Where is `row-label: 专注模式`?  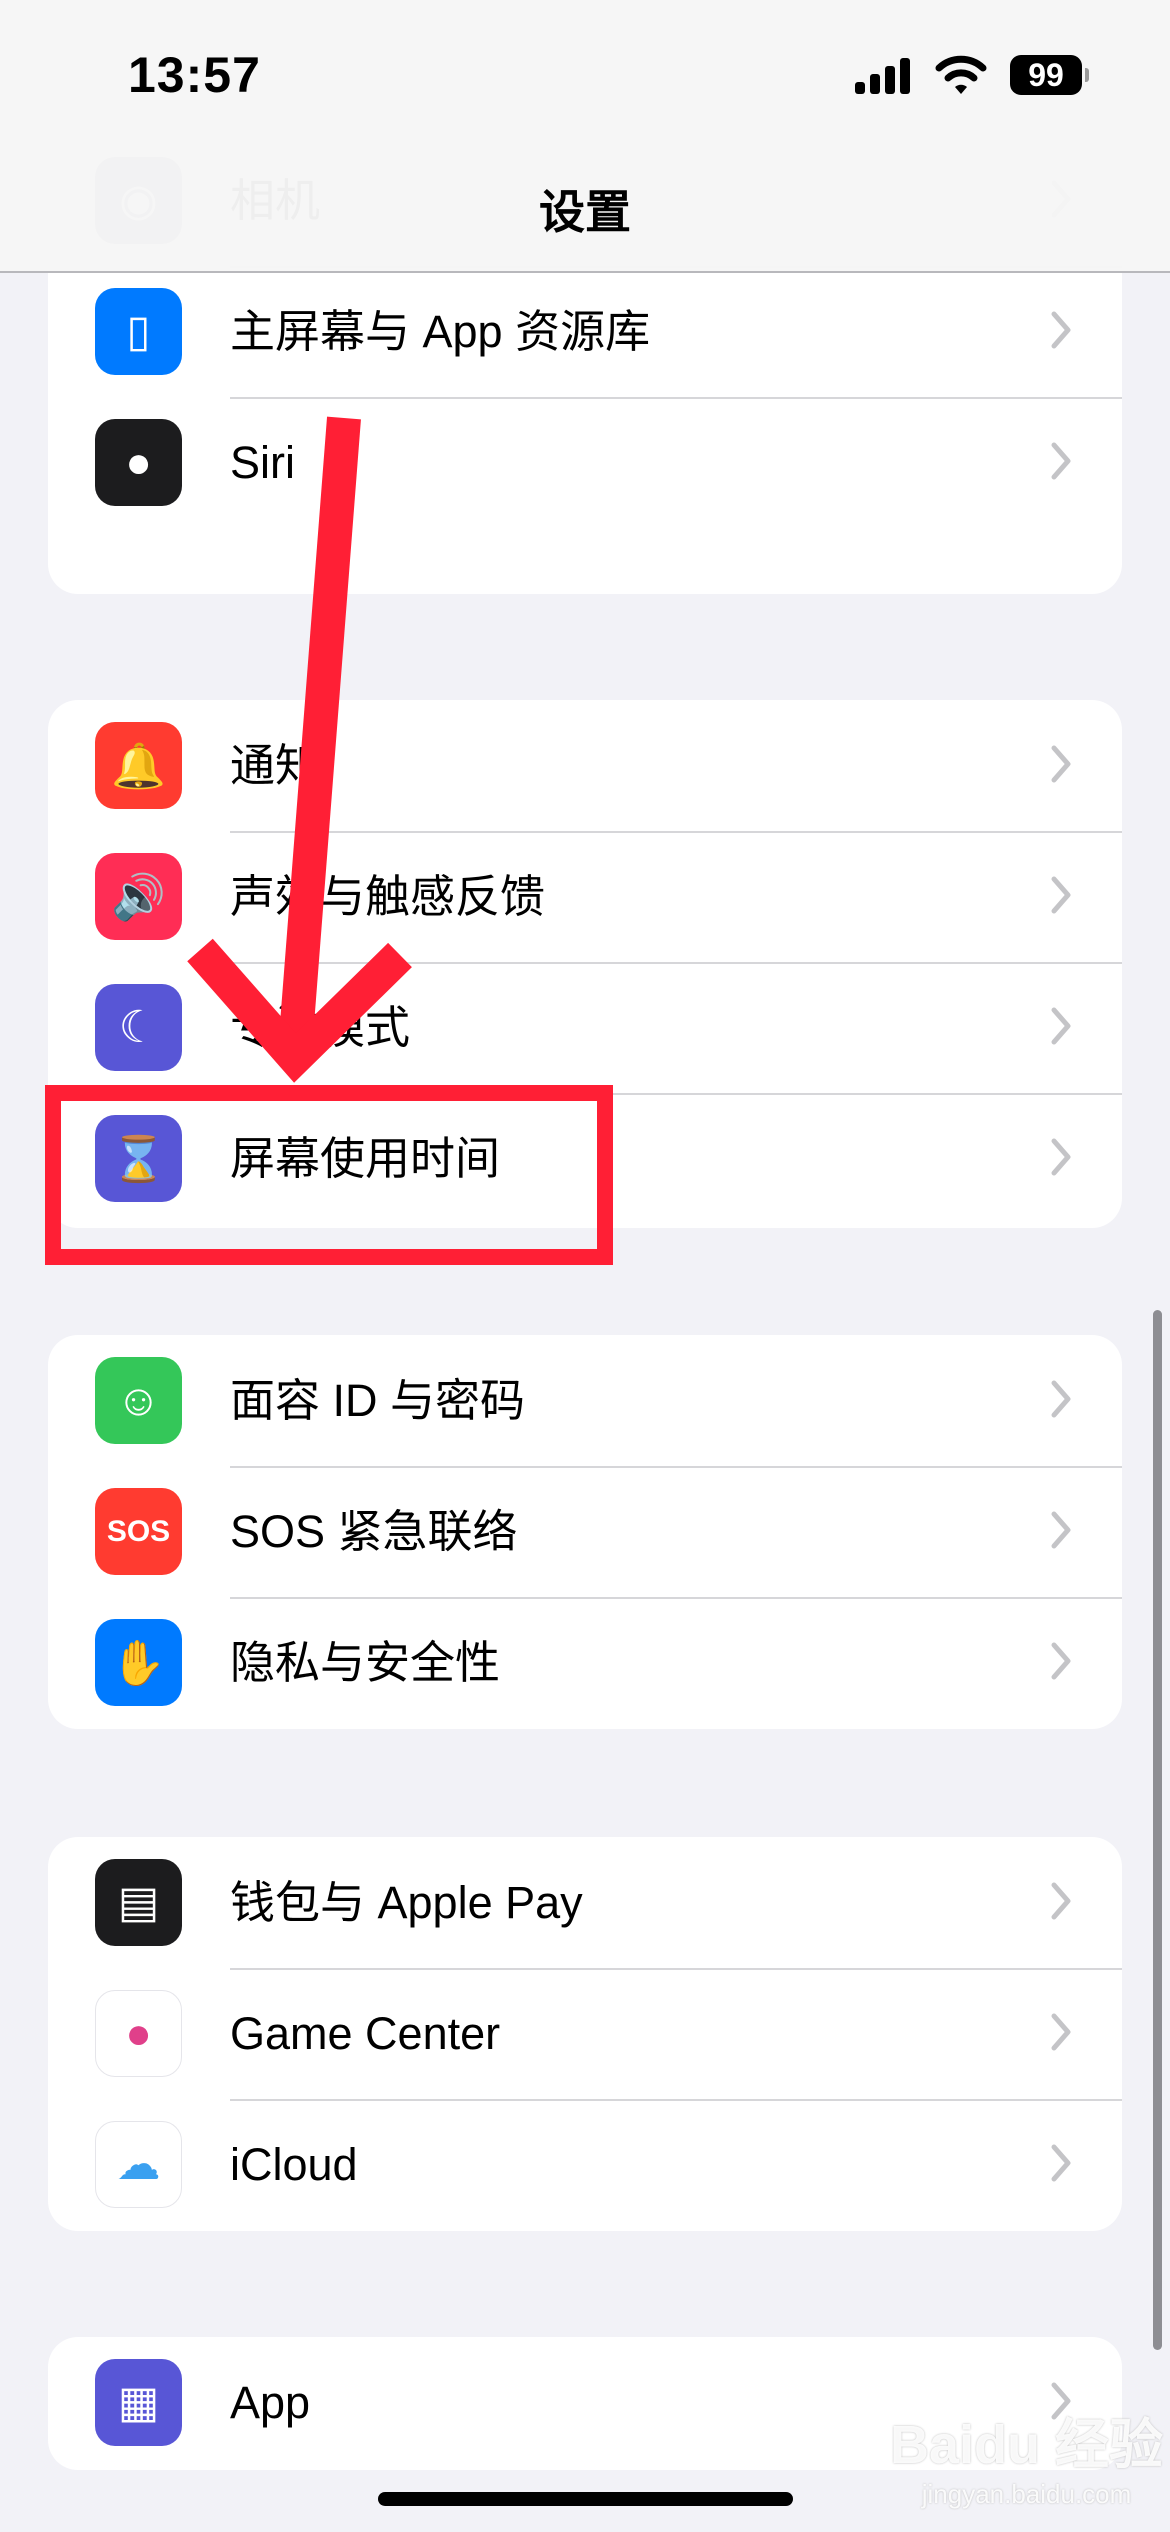 row-label: 专注模式 is located at coordinates (320, 1027).